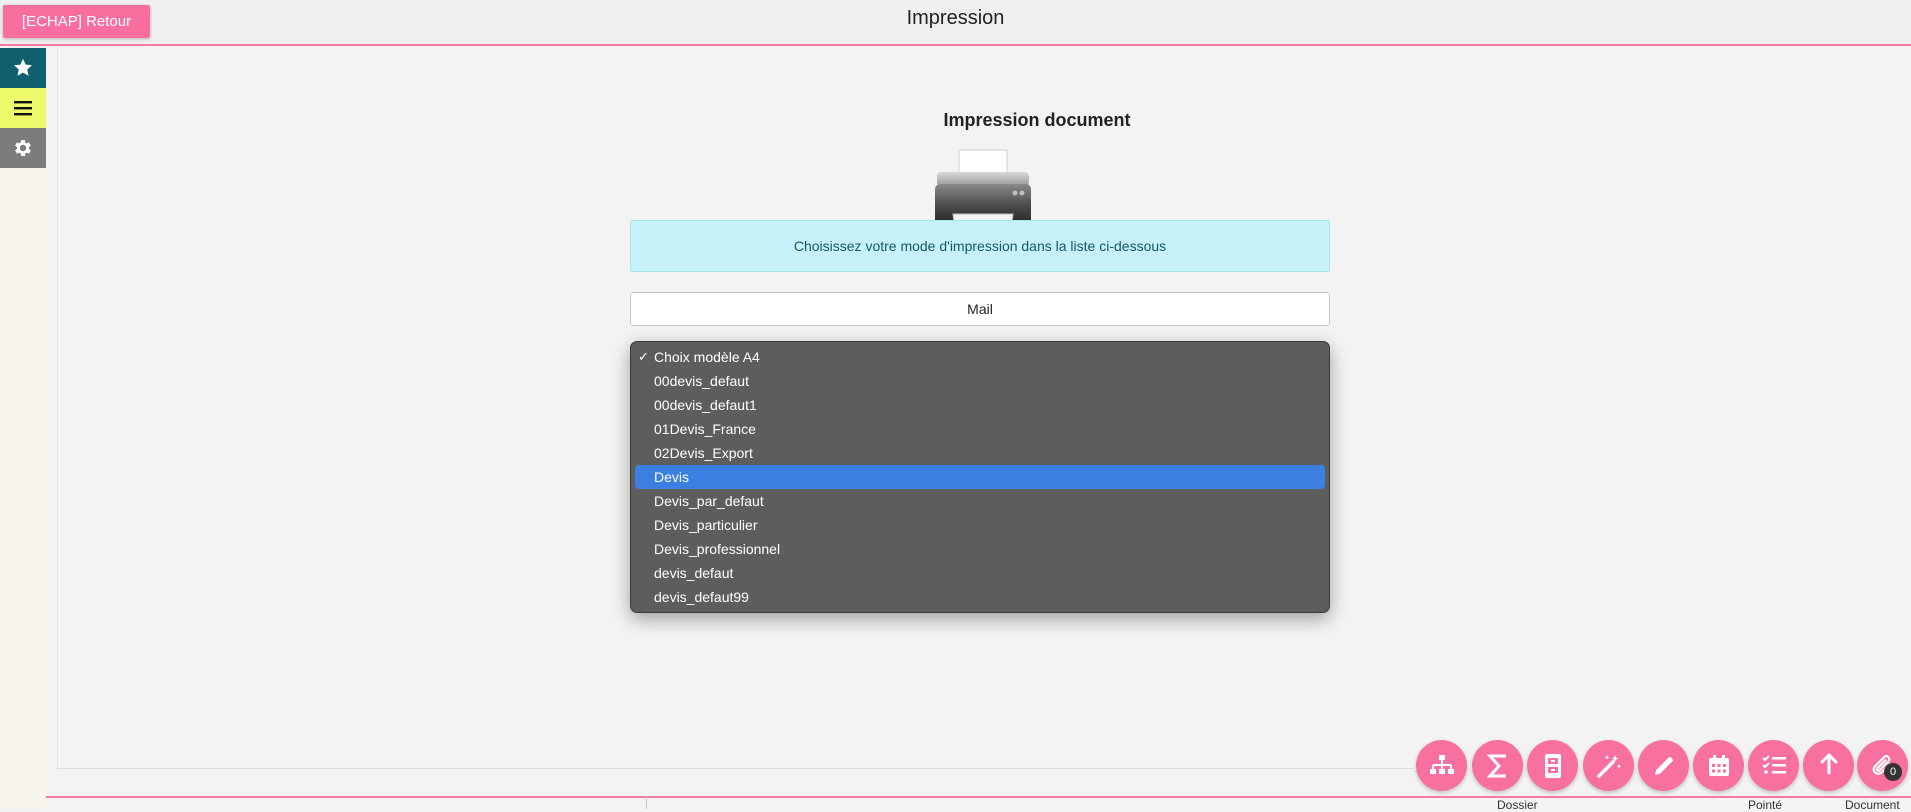 This screenshot has width=1911, height=812. I want to click on dropdown-option: Devis_par_defaut, so click(980, 501).